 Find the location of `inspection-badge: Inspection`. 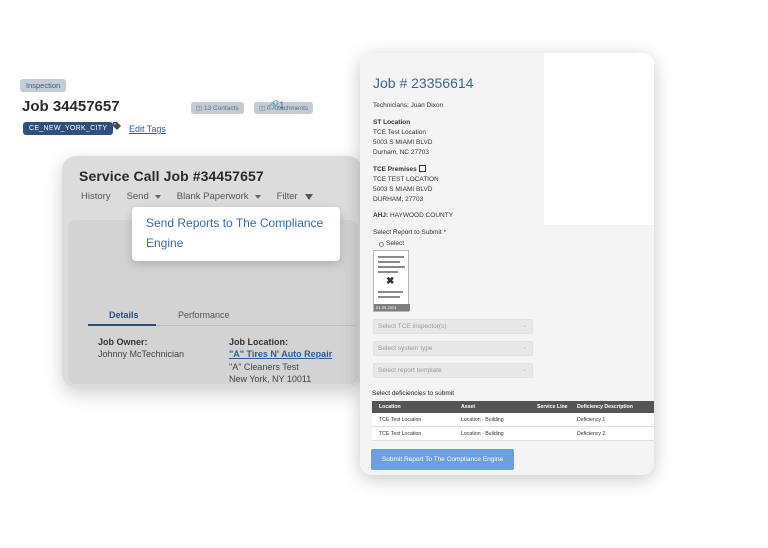

inspection-badge: Inspection is located at coordinates (43, 85).